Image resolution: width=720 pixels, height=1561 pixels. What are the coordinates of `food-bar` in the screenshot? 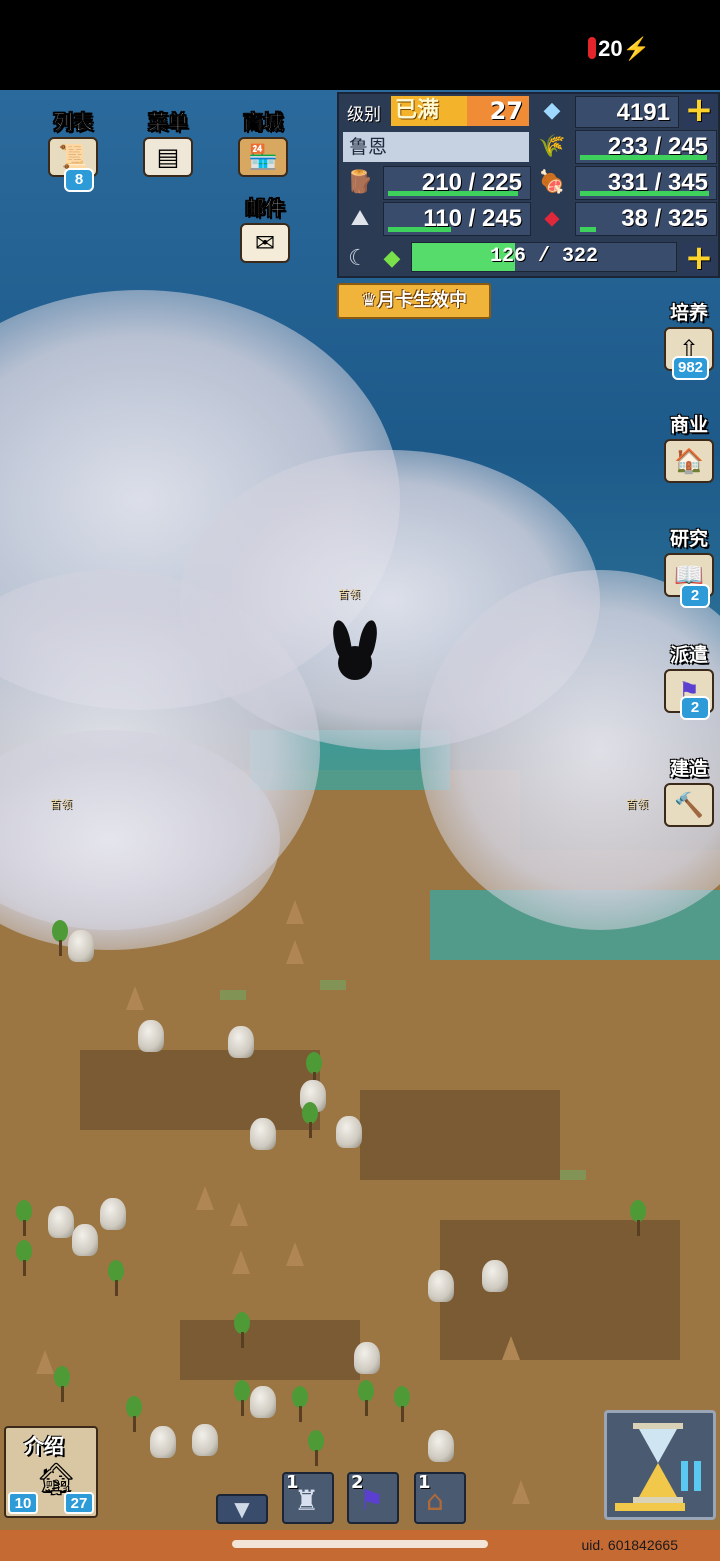 It's located at (643, 157).